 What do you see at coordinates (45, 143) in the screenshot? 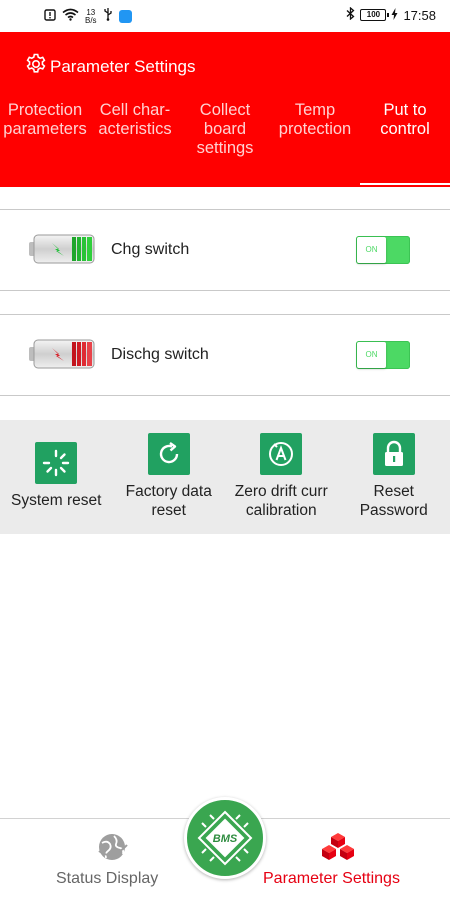
I see `tab-protection-parameters: Protection parameters` at bounding box center [45, 143].